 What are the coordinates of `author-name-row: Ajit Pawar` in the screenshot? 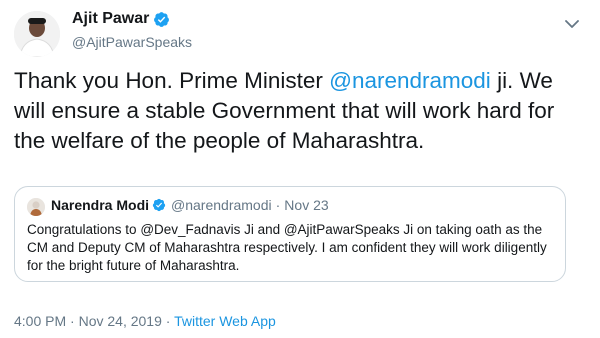 It's located at (121, 19).